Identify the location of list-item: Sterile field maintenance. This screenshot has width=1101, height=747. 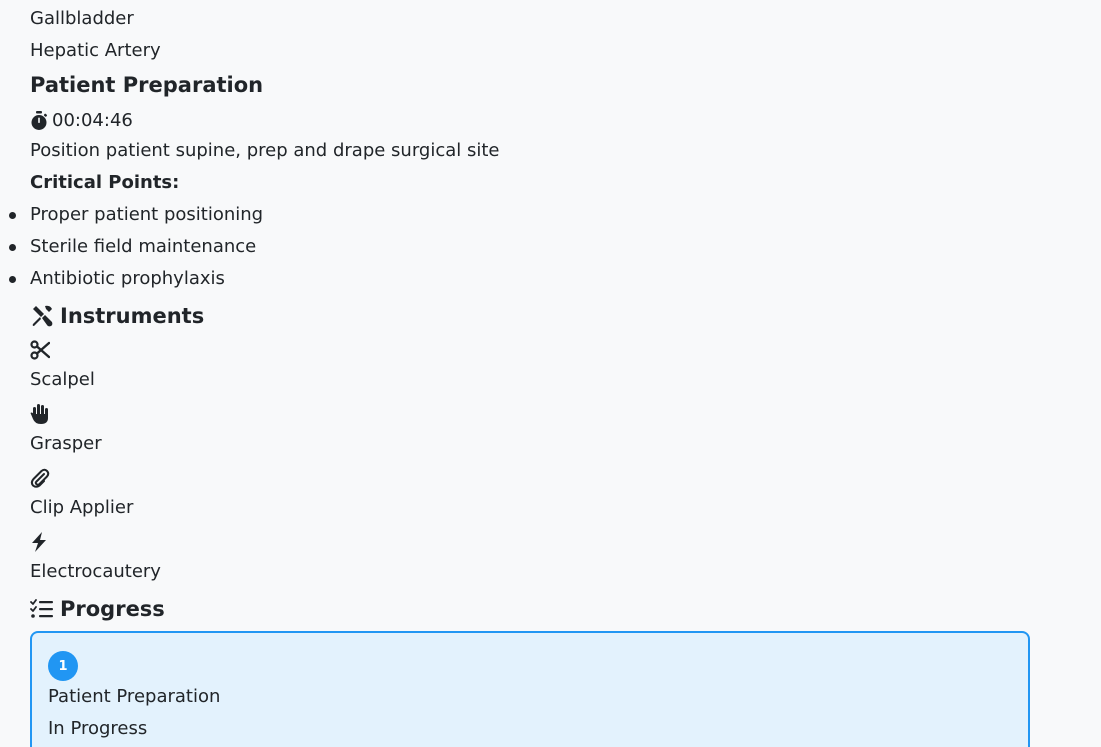
(555, 249).